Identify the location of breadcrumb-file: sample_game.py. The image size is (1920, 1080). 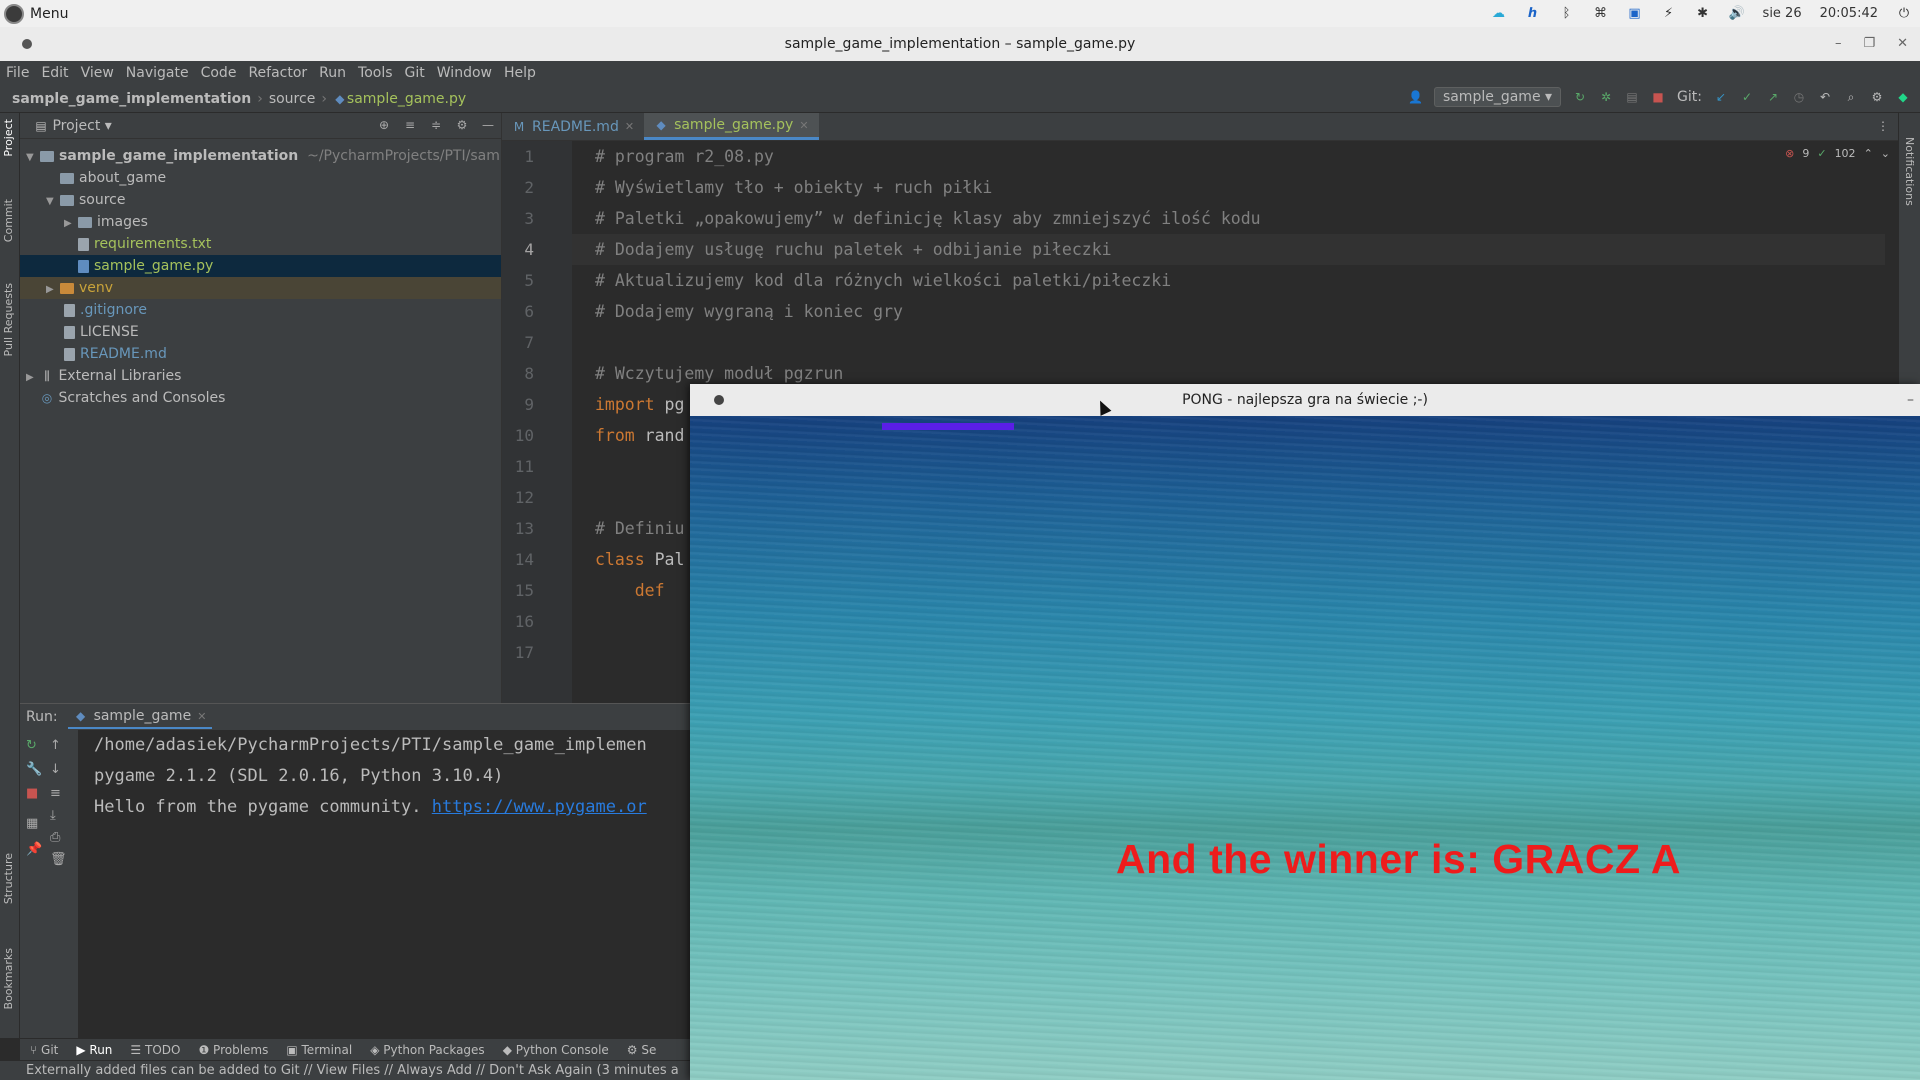
(406, 99).